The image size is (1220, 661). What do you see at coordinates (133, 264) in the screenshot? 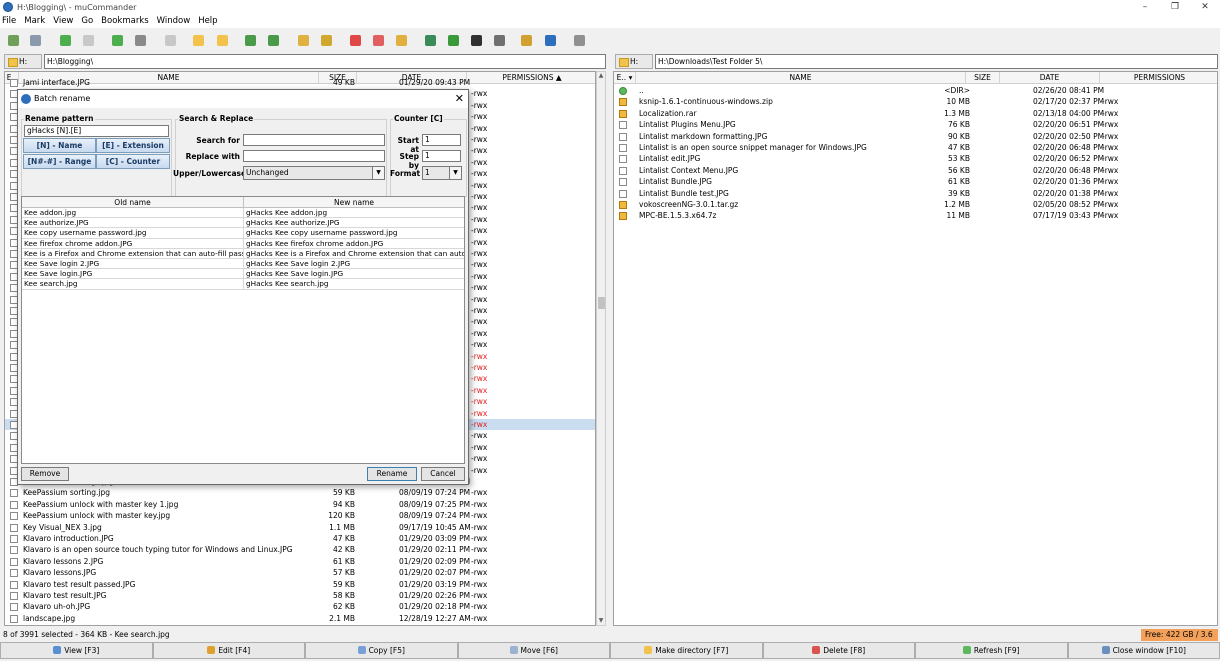
I see `old-name-cell: Kee Save login 2.JPG` at bounding box center [133, 264].